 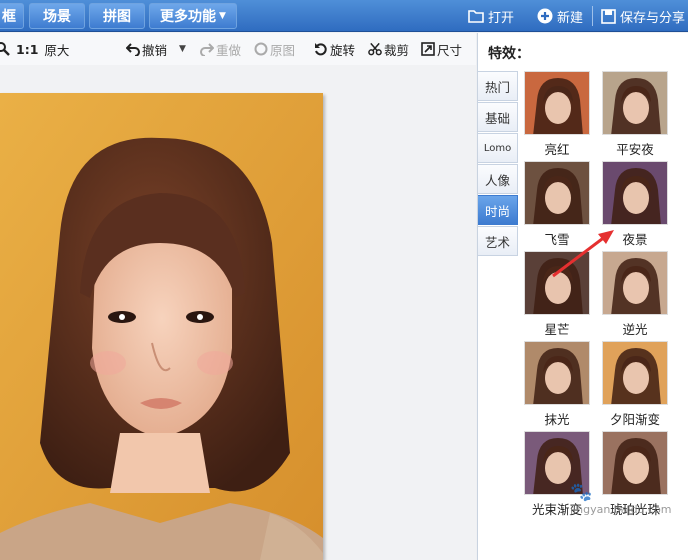 I want to click on save-share-label: 保存与分享, so click(x=653, y=18).